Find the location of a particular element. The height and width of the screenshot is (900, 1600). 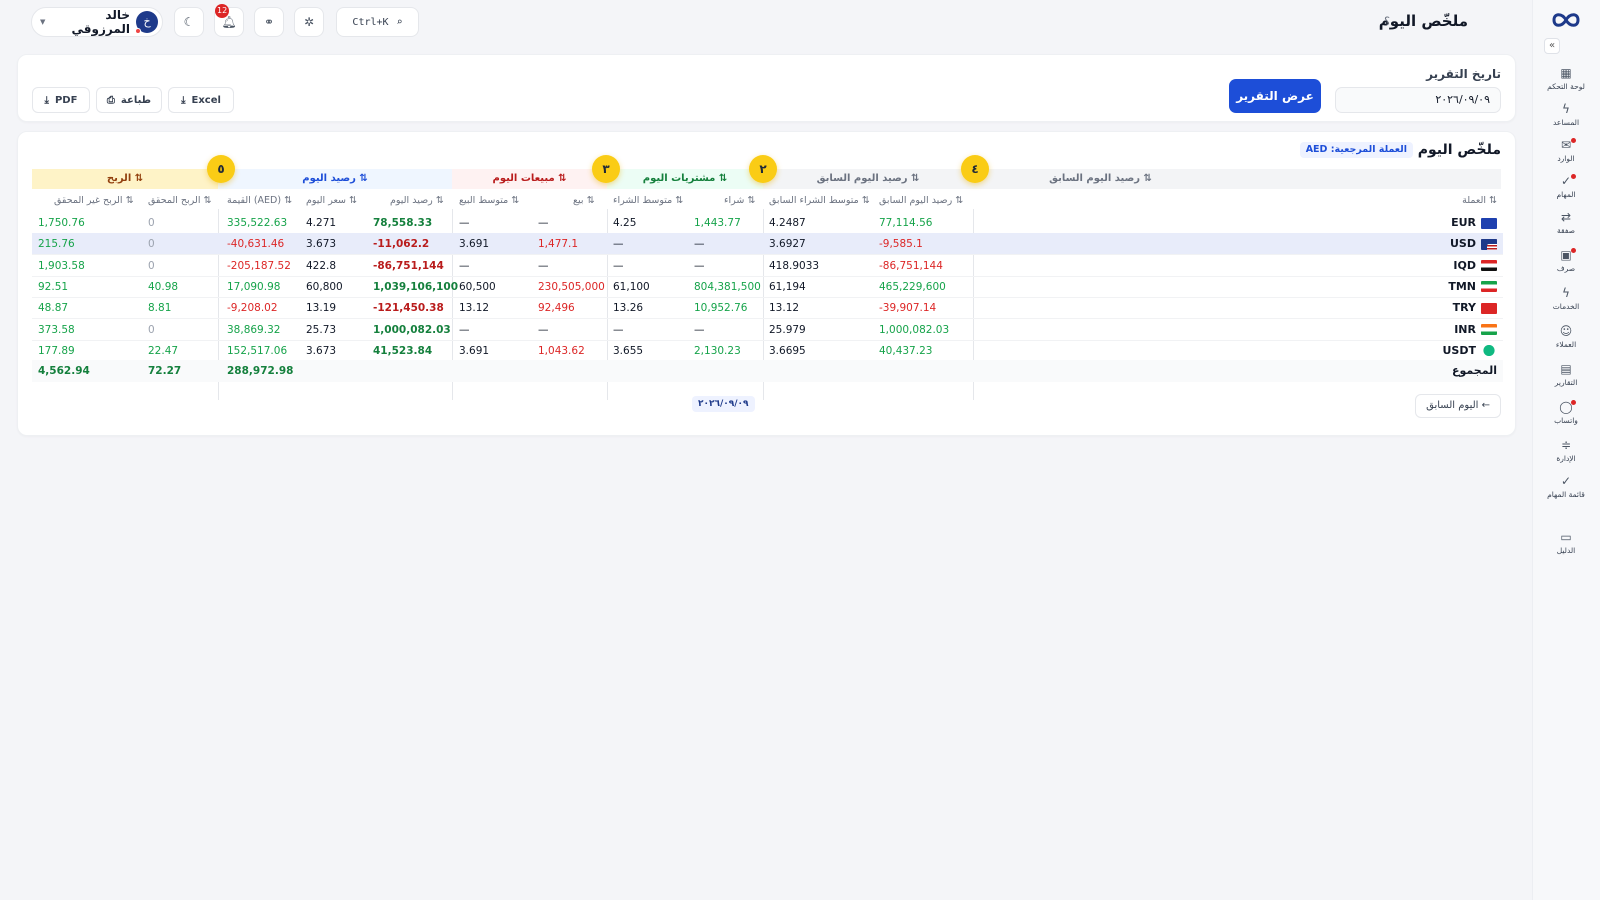

theme-toggle-button: ☾ is located at coordinates (189, 22).